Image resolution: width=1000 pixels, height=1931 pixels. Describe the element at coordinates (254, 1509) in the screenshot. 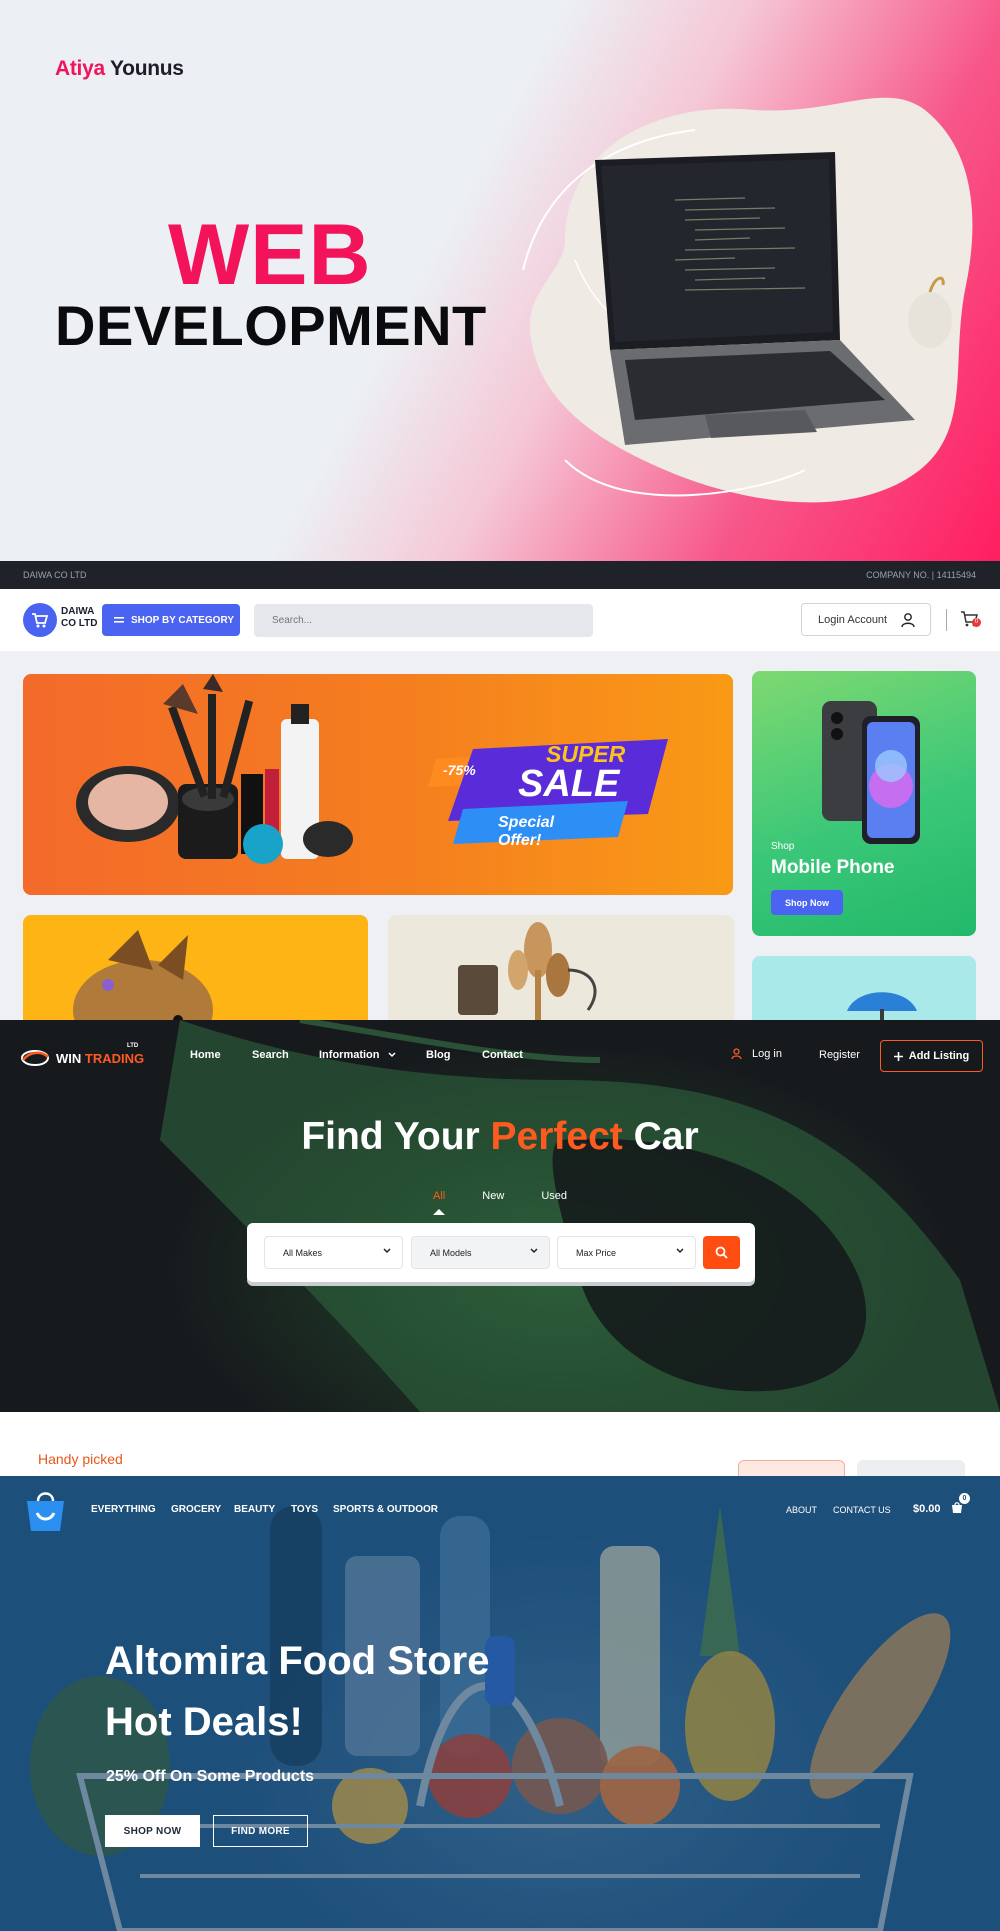

I see `nav-beauty: BEAUTY` at that location.